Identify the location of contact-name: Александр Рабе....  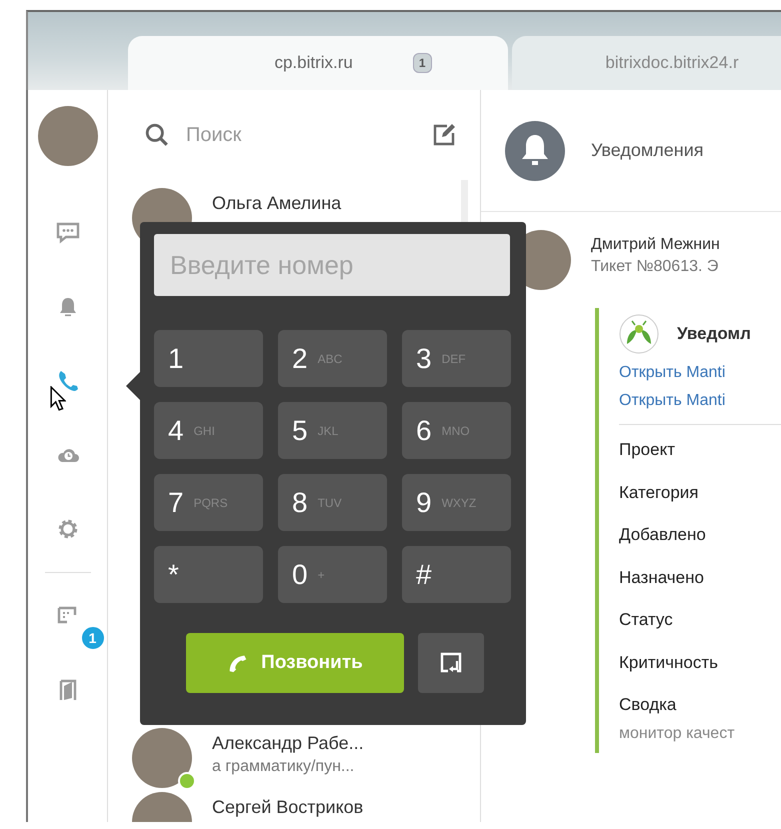
(288, 743).